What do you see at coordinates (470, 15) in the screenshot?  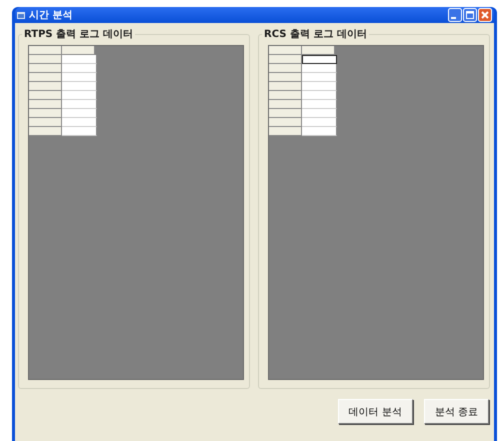 I see `maximize-icon` at bounding box center [470, 15].